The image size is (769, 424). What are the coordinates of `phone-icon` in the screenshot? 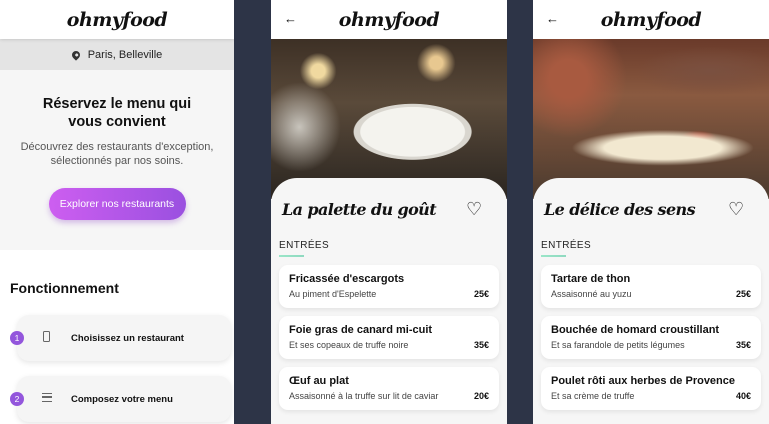 It's located at (46, 338).